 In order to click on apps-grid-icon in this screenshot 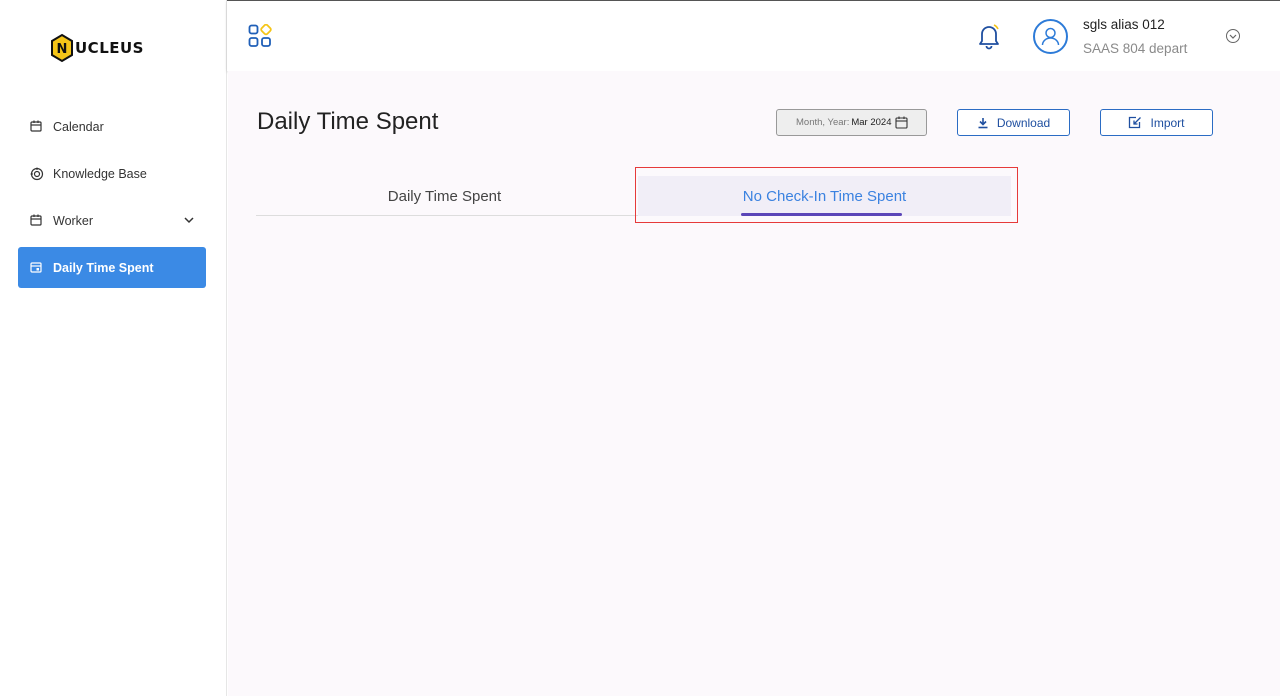, I will do `click(260, 35)`.